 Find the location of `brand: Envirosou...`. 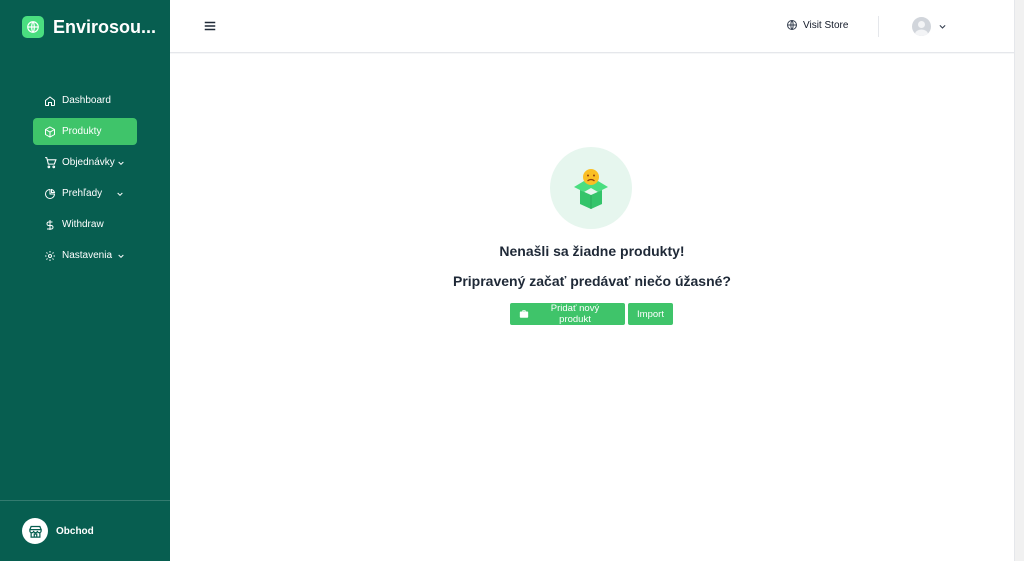

brand: Envirosou... is located at coordinates (89, 27).